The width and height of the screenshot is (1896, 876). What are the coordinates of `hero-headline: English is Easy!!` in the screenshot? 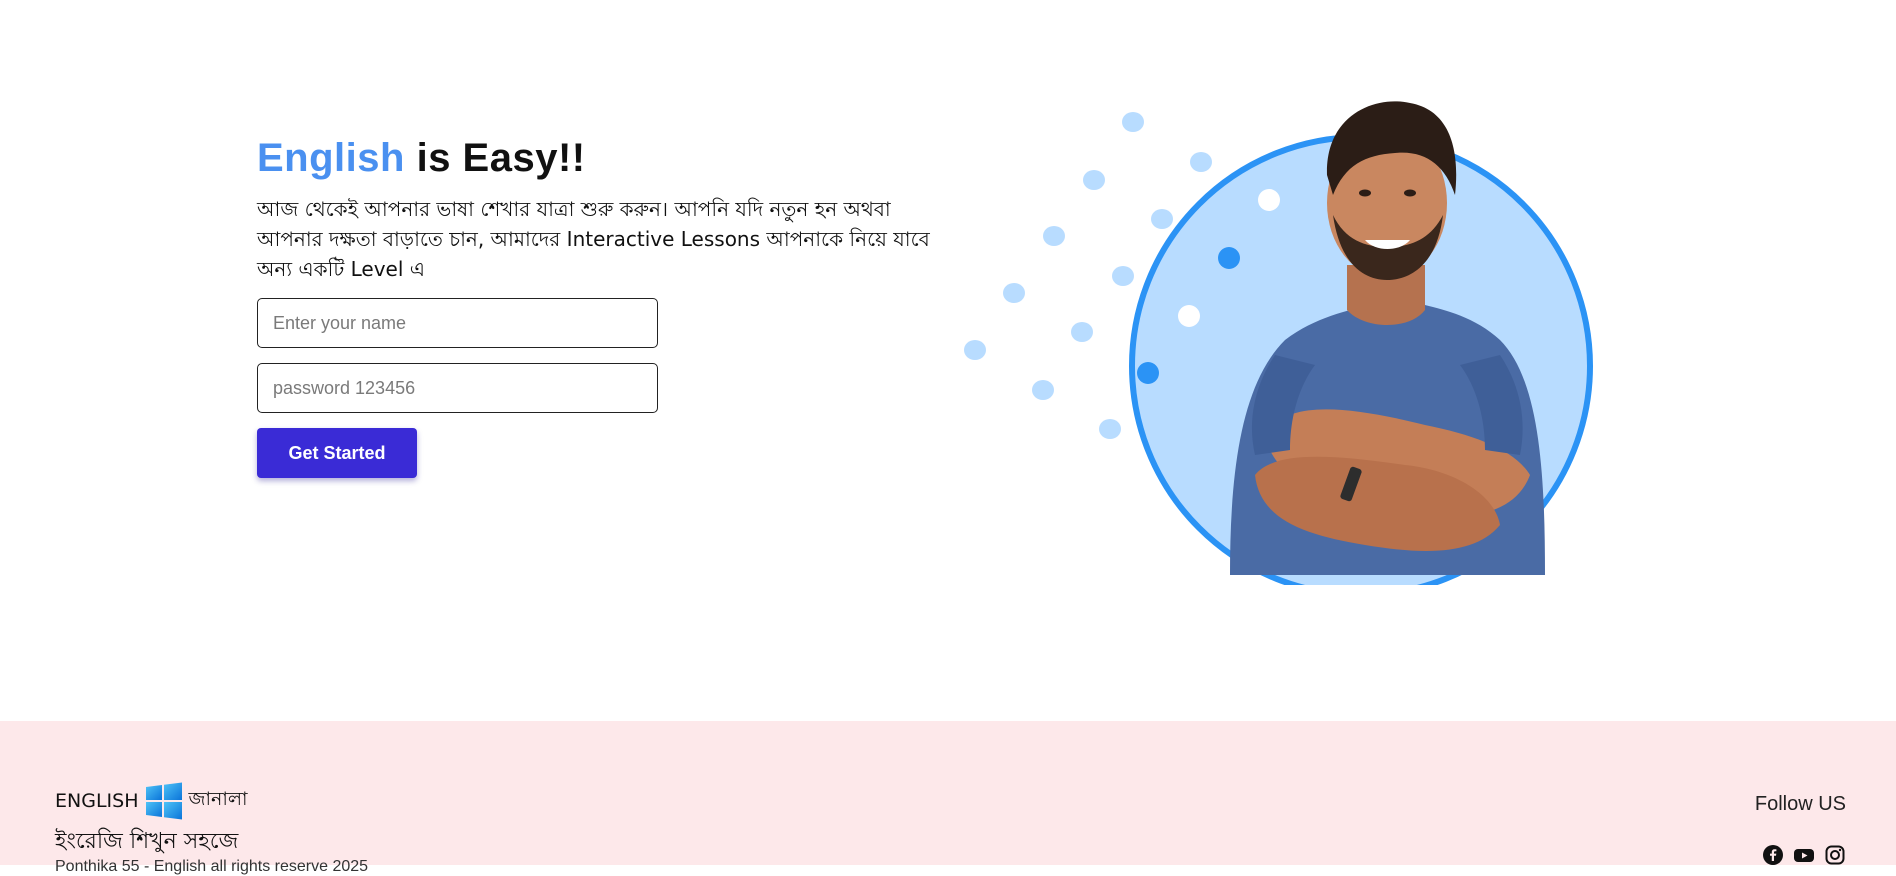 It's located at (607, 158).